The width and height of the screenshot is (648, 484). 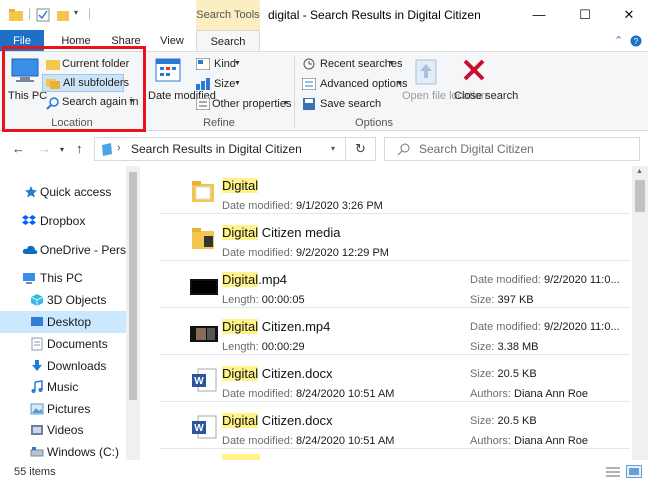 What do you see at coordinates (225, 84) in the screenshot?
I see `size-label: Size` at bounding box center [225, 84].